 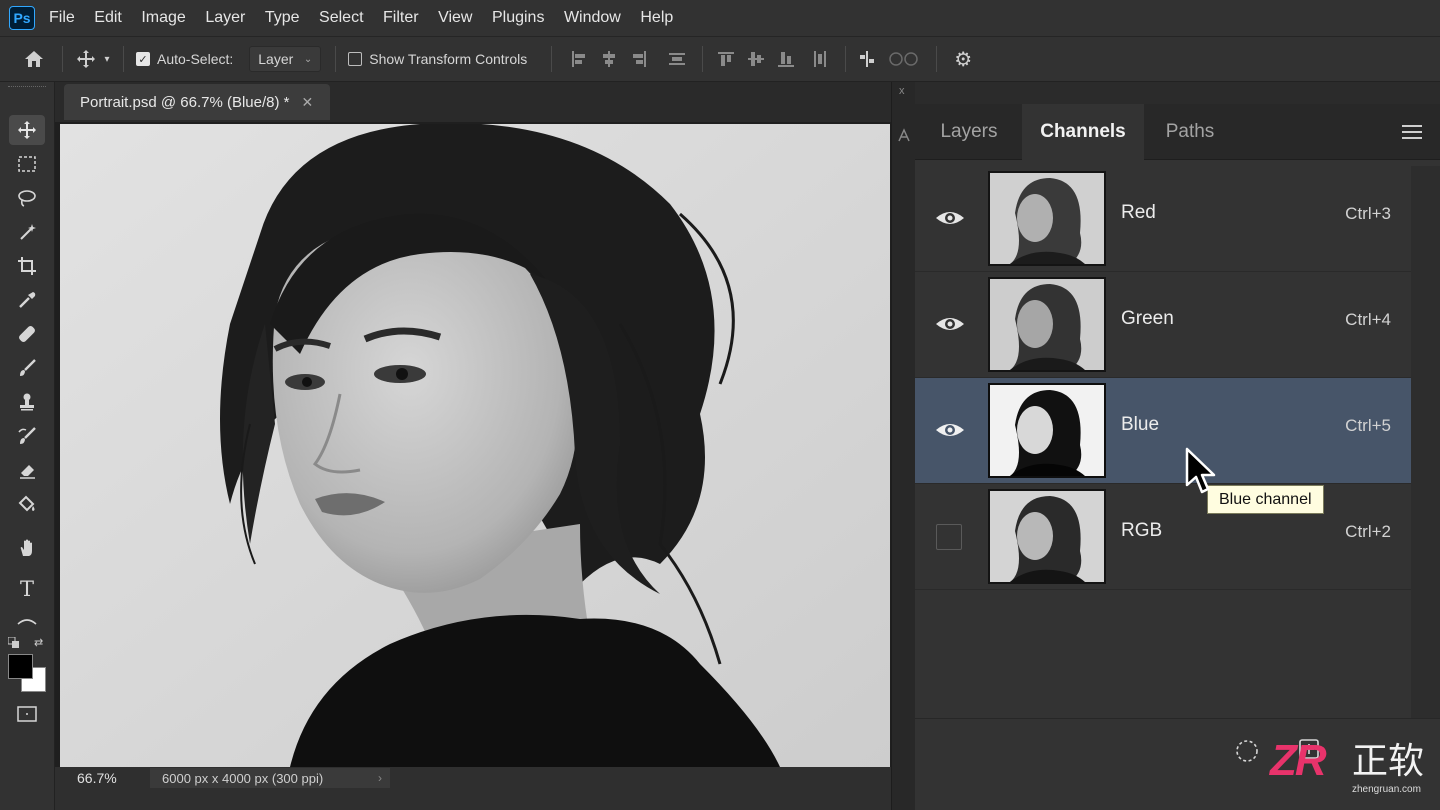 What do you see at coordinates (107, 59) in the screenshot?
I see `chevron-down-icon: ▾` at bounding box center [107, 59].